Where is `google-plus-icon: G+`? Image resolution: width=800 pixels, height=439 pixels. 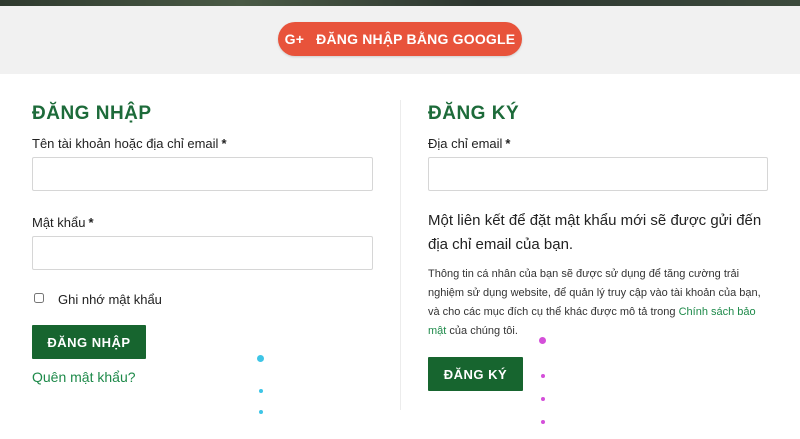 google-plus-icon: G+ is located at coordinates (294, 39).